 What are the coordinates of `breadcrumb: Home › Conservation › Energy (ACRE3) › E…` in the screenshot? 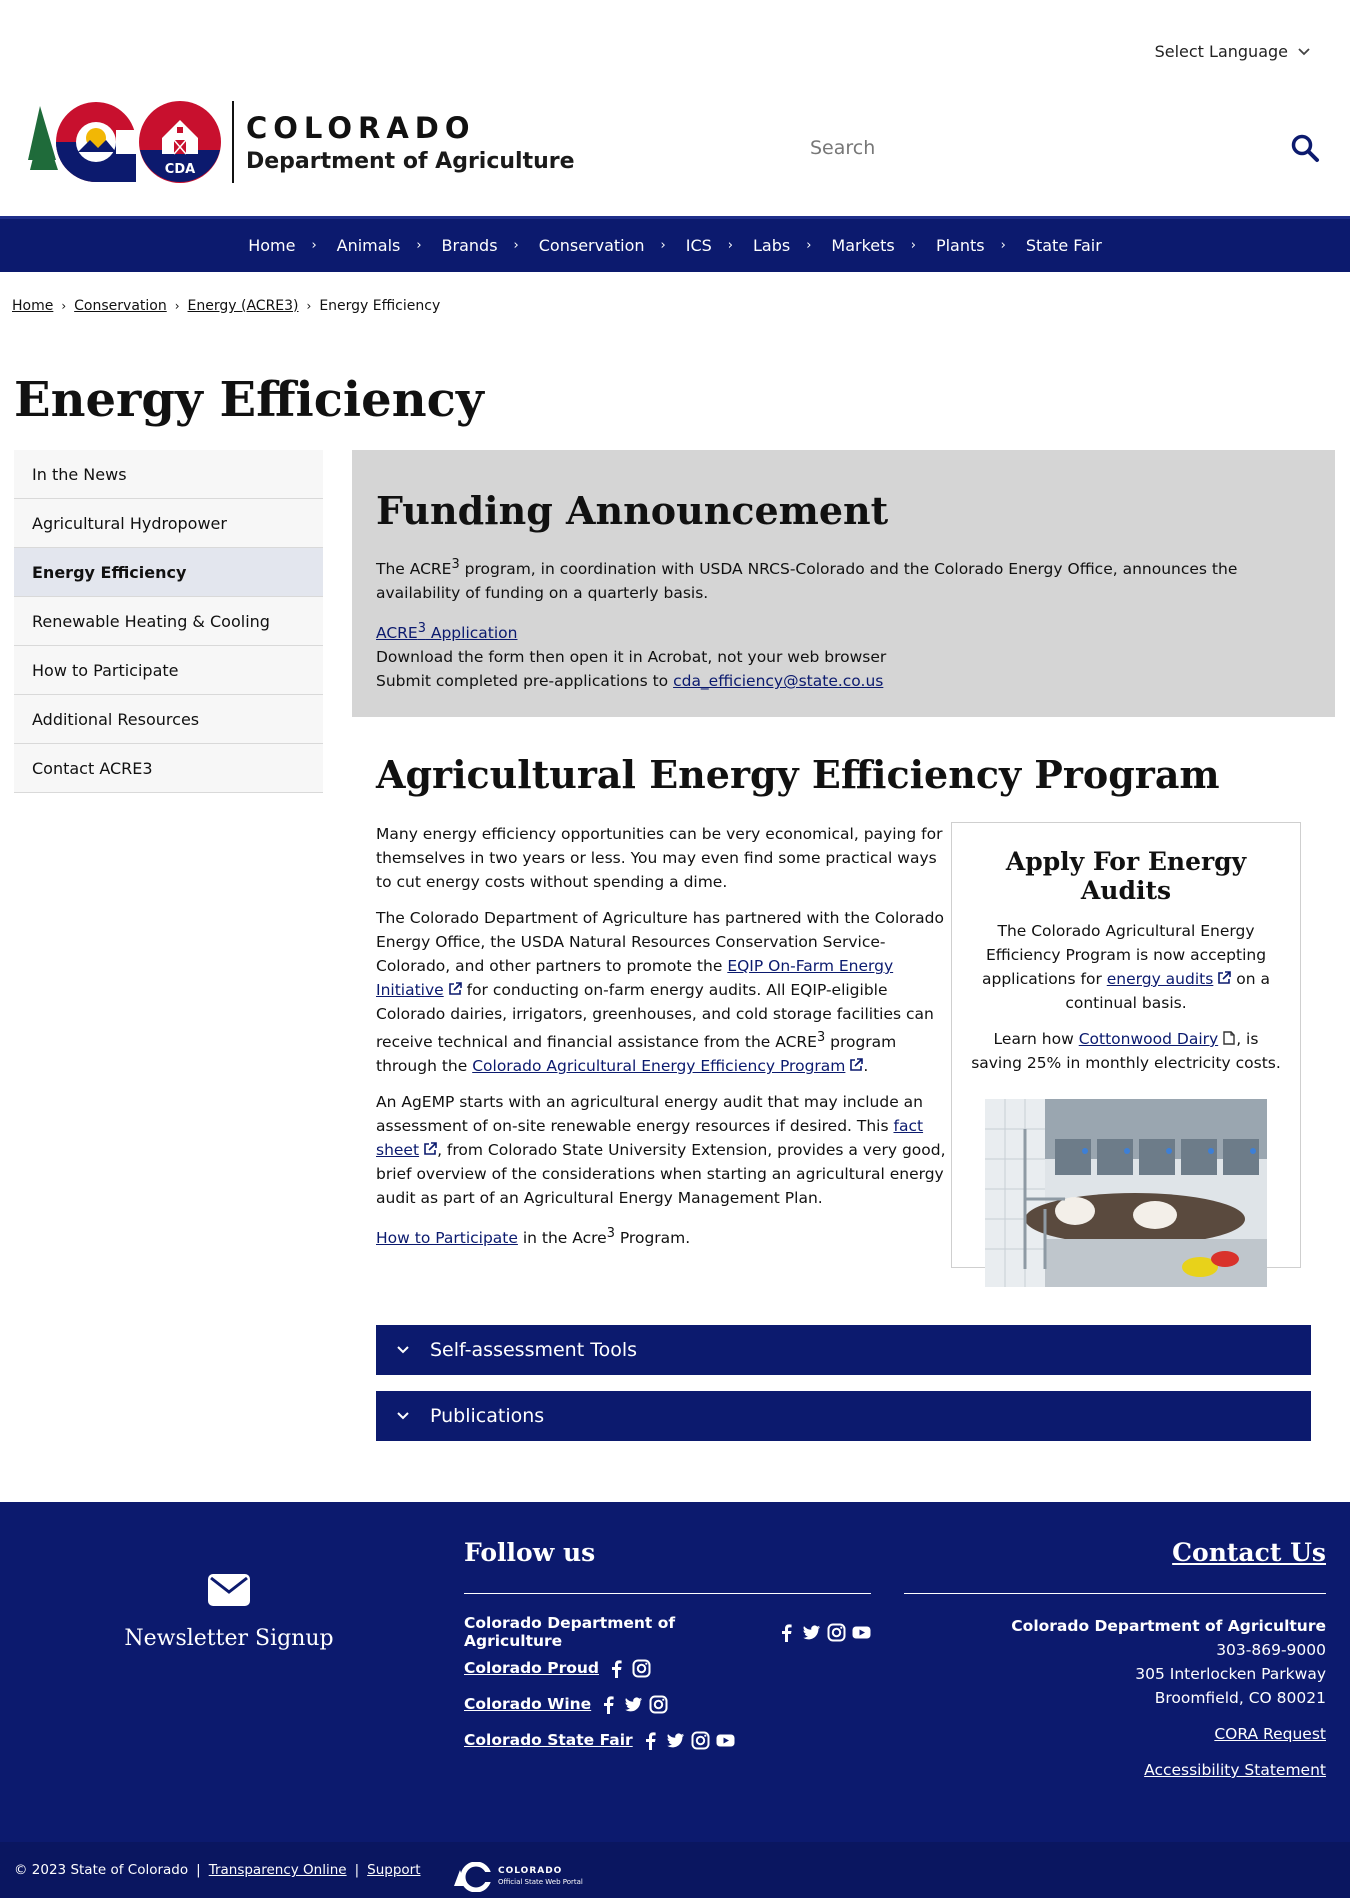 It's located at (226, 306).